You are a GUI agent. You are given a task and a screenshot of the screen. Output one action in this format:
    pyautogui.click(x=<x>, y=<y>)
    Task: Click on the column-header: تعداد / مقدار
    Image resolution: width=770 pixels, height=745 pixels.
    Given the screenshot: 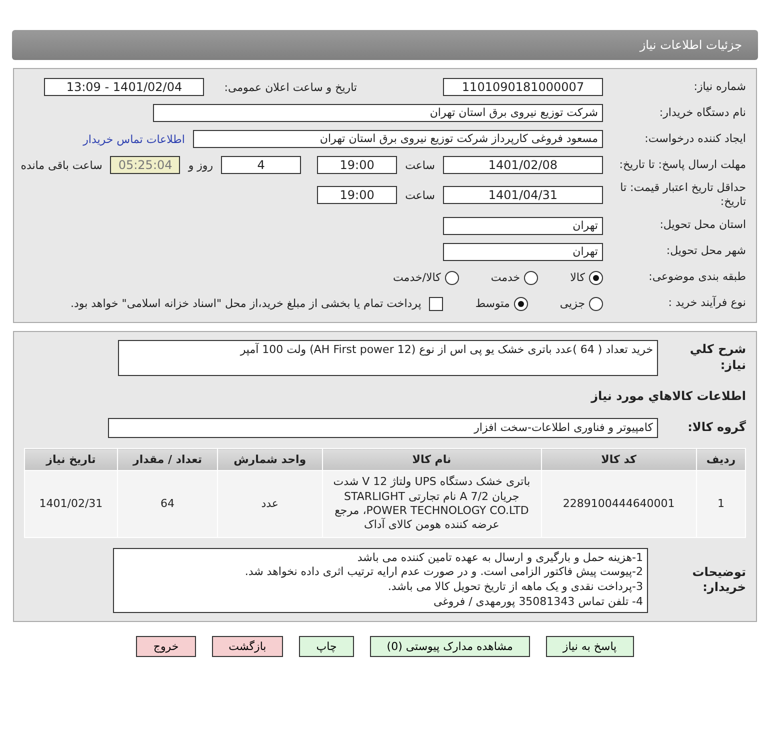 What is the action you would take?
    pyautogui.click(x=167, y=459)
    